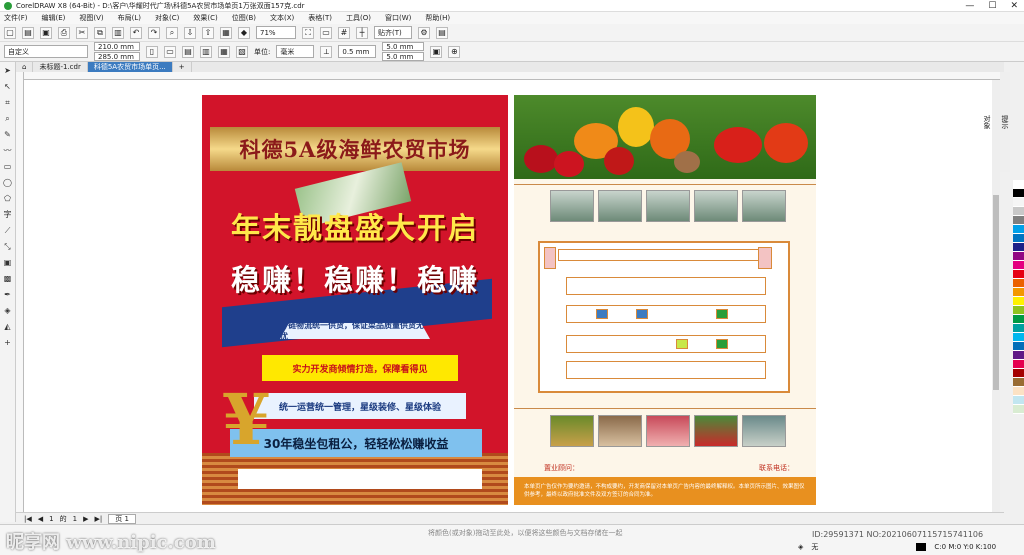 This screenshot has width=1024, height=555. Describe the element at coordinates (8, 119) in the screenshot. I see `zoom-tool-icon: ⌕` at that location.